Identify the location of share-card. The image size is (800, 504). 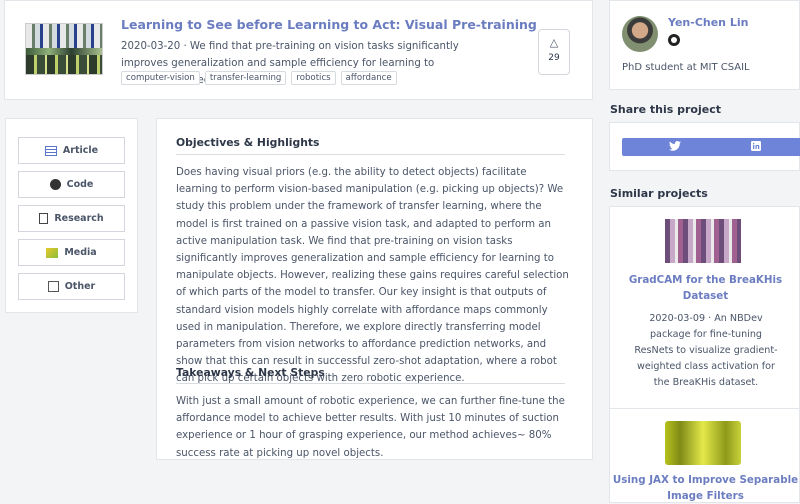
(704, 146).